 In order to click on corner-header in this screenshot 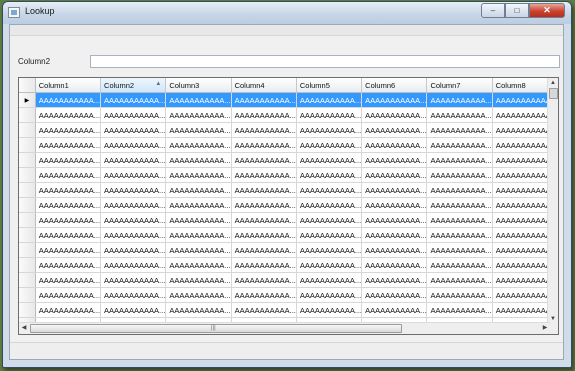, I will do `click(27, 85)`.